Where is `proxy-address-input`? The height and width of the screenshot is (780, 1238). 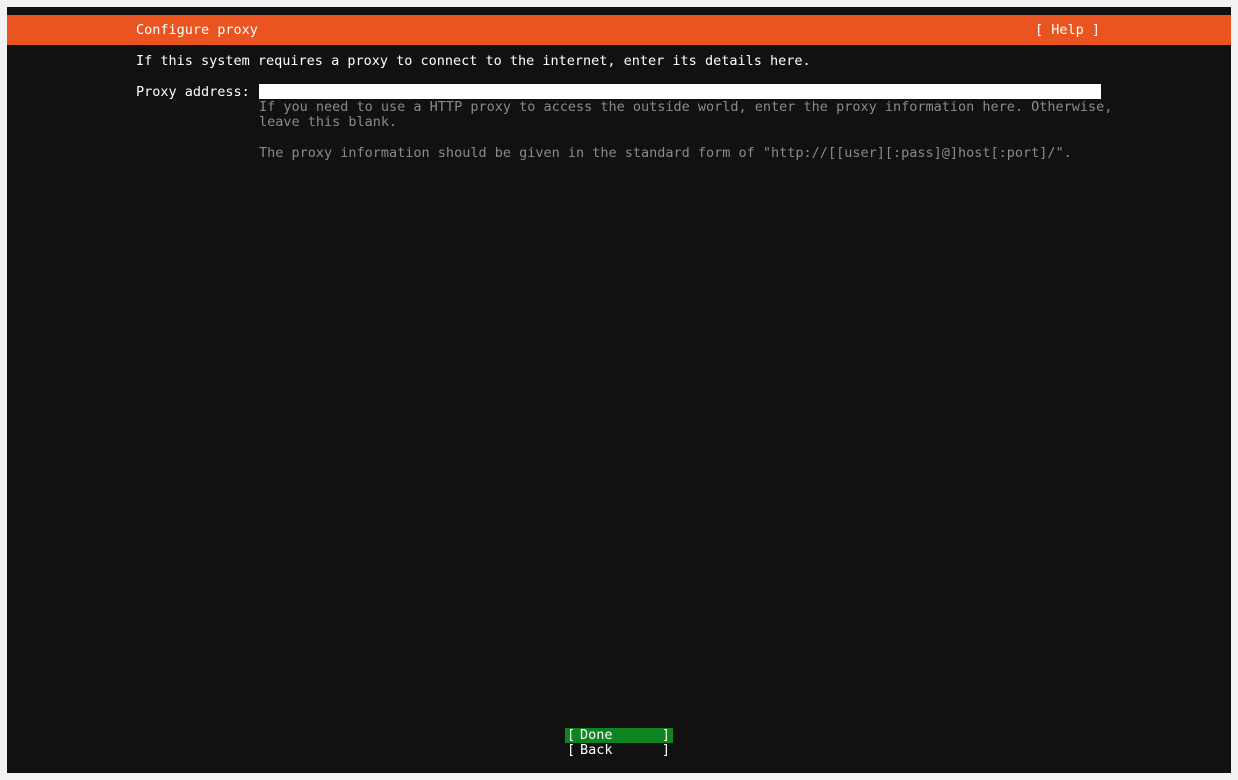 proxy-address-input is located at coordinates (680, 91).